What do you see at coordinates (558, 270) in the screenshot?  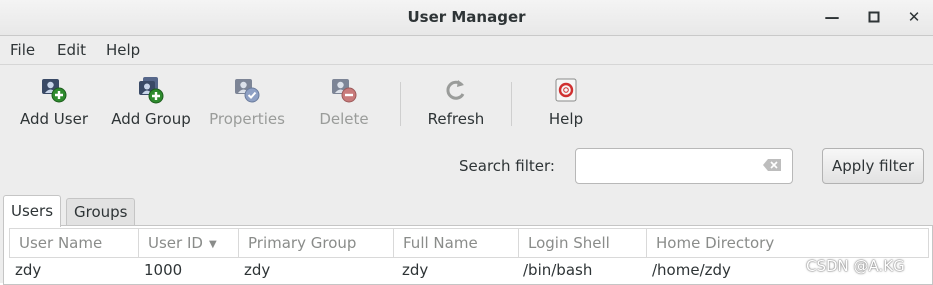 I see `cell-login-shell: /bin/bash` at bounding box center [558, 270].